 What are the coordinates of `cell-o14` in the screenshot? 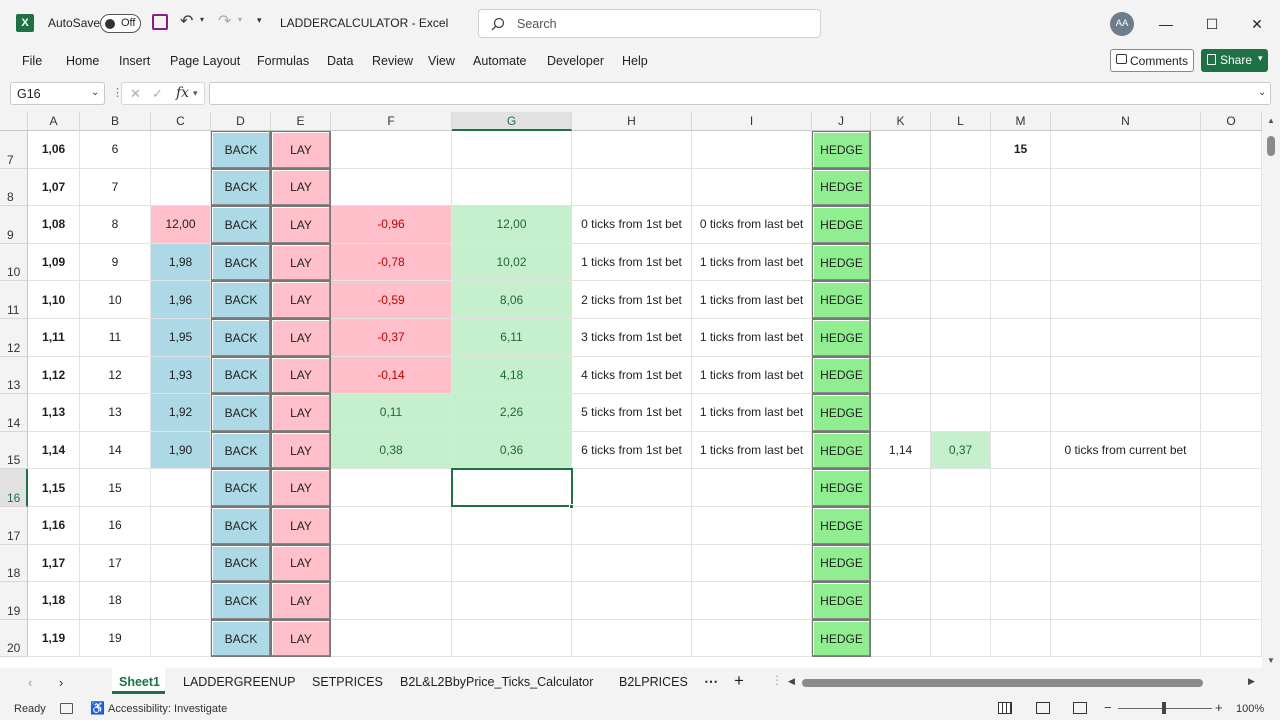 It's located at (1231, 413).